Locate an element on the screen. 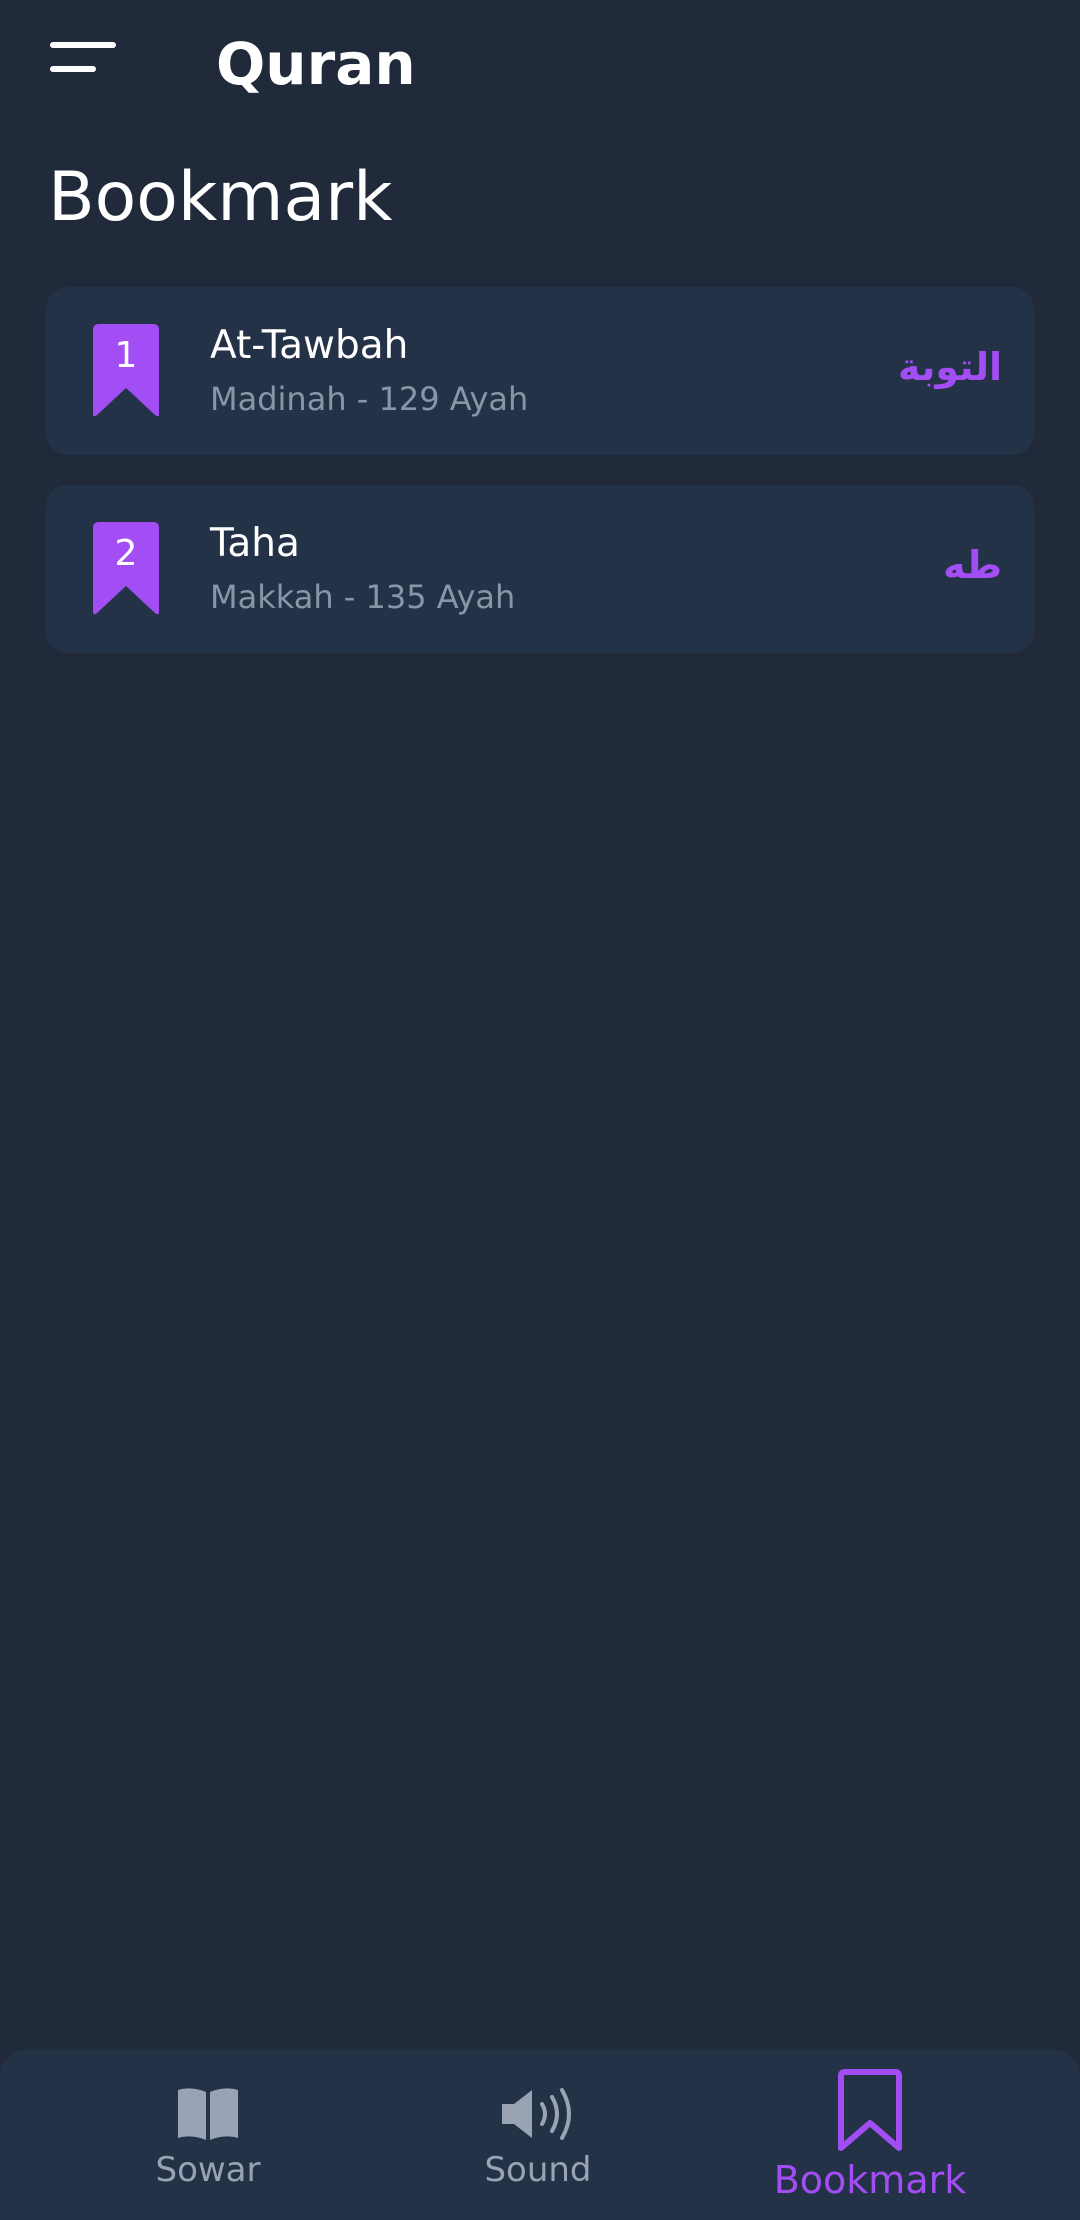 This screenshot has height=2220, width=1080. bookmark-badge: 1 is located at coordinates (126, 371).